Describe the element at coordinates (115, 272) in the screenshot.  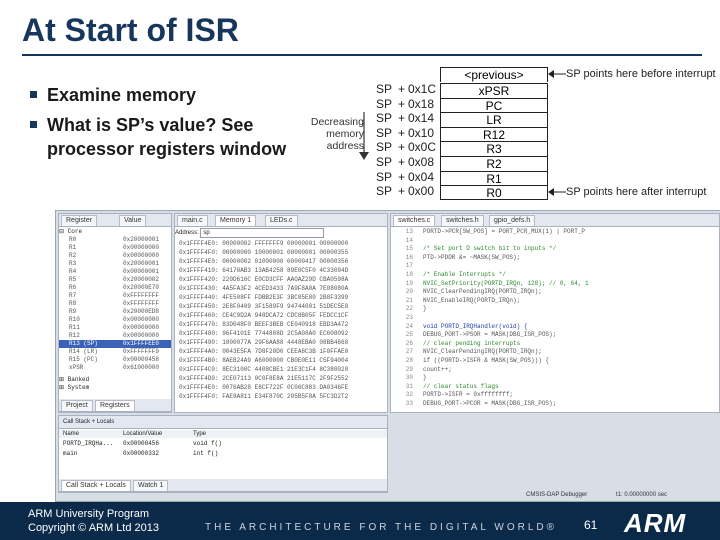
I see `register-row: R4 0x00000001` at that location.